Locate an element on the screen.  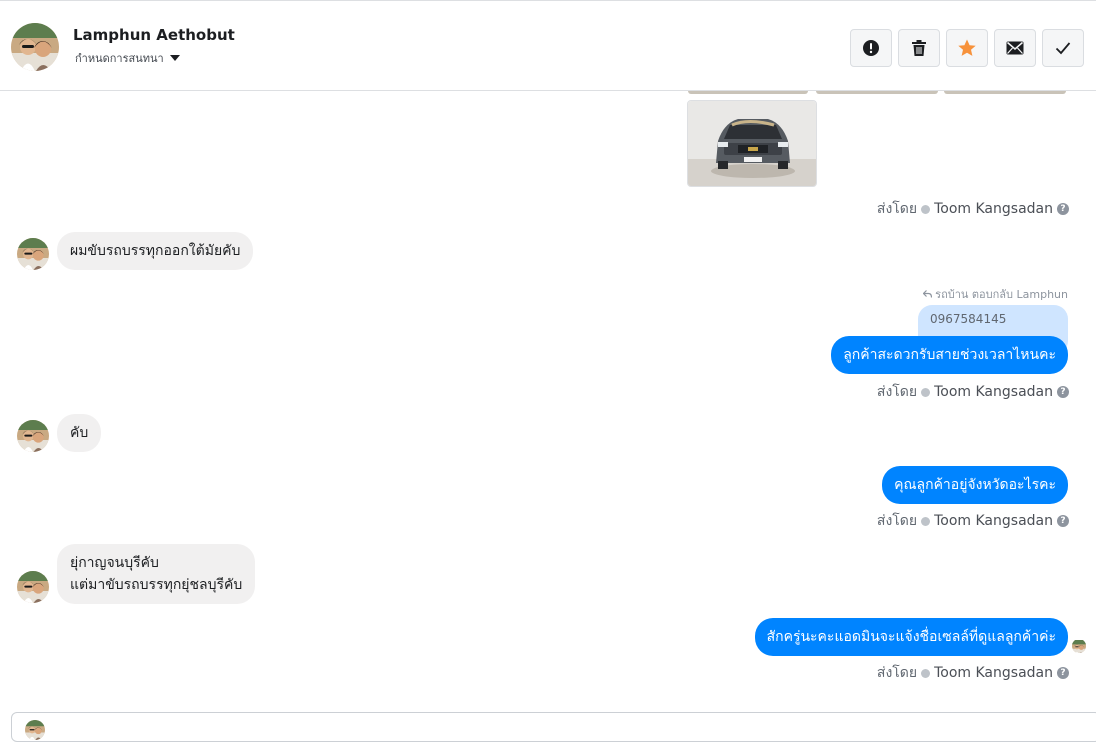
trash-icon is located at coordinates (919, 48).